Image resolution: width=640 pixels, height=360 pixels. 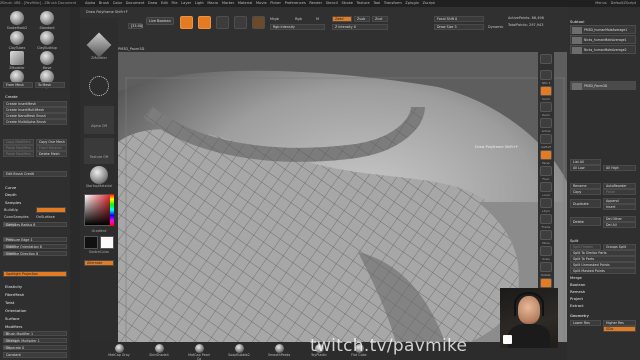 What do you see at coordinates (546, 75) in the screenshot?
I see `spix-icon` at bounding box center [546, 75].